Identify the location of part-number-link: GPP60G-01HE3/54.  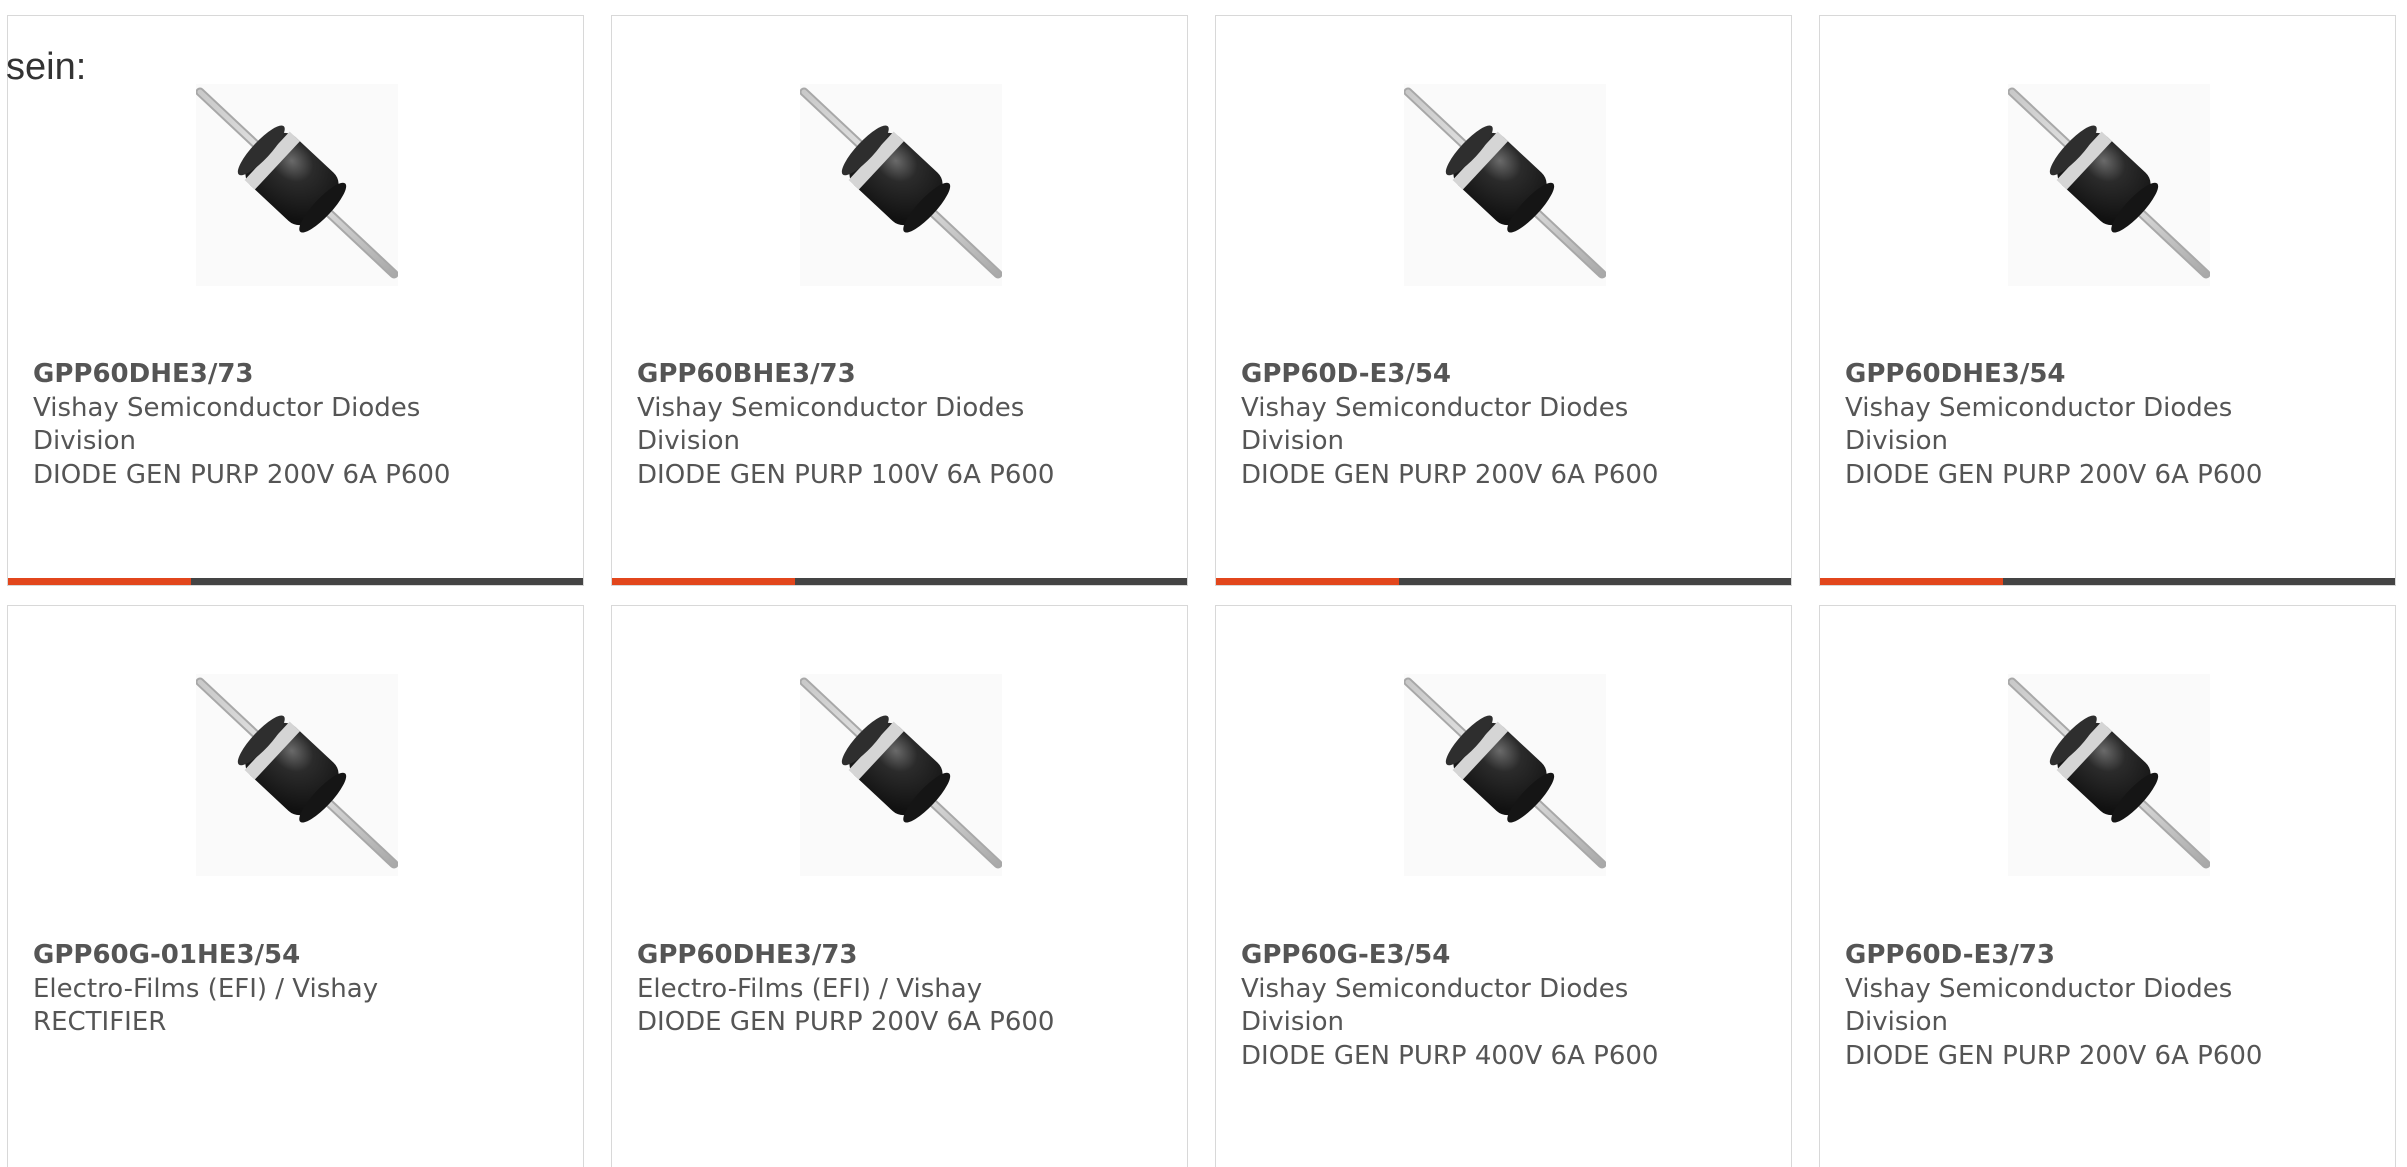
(283, 956).